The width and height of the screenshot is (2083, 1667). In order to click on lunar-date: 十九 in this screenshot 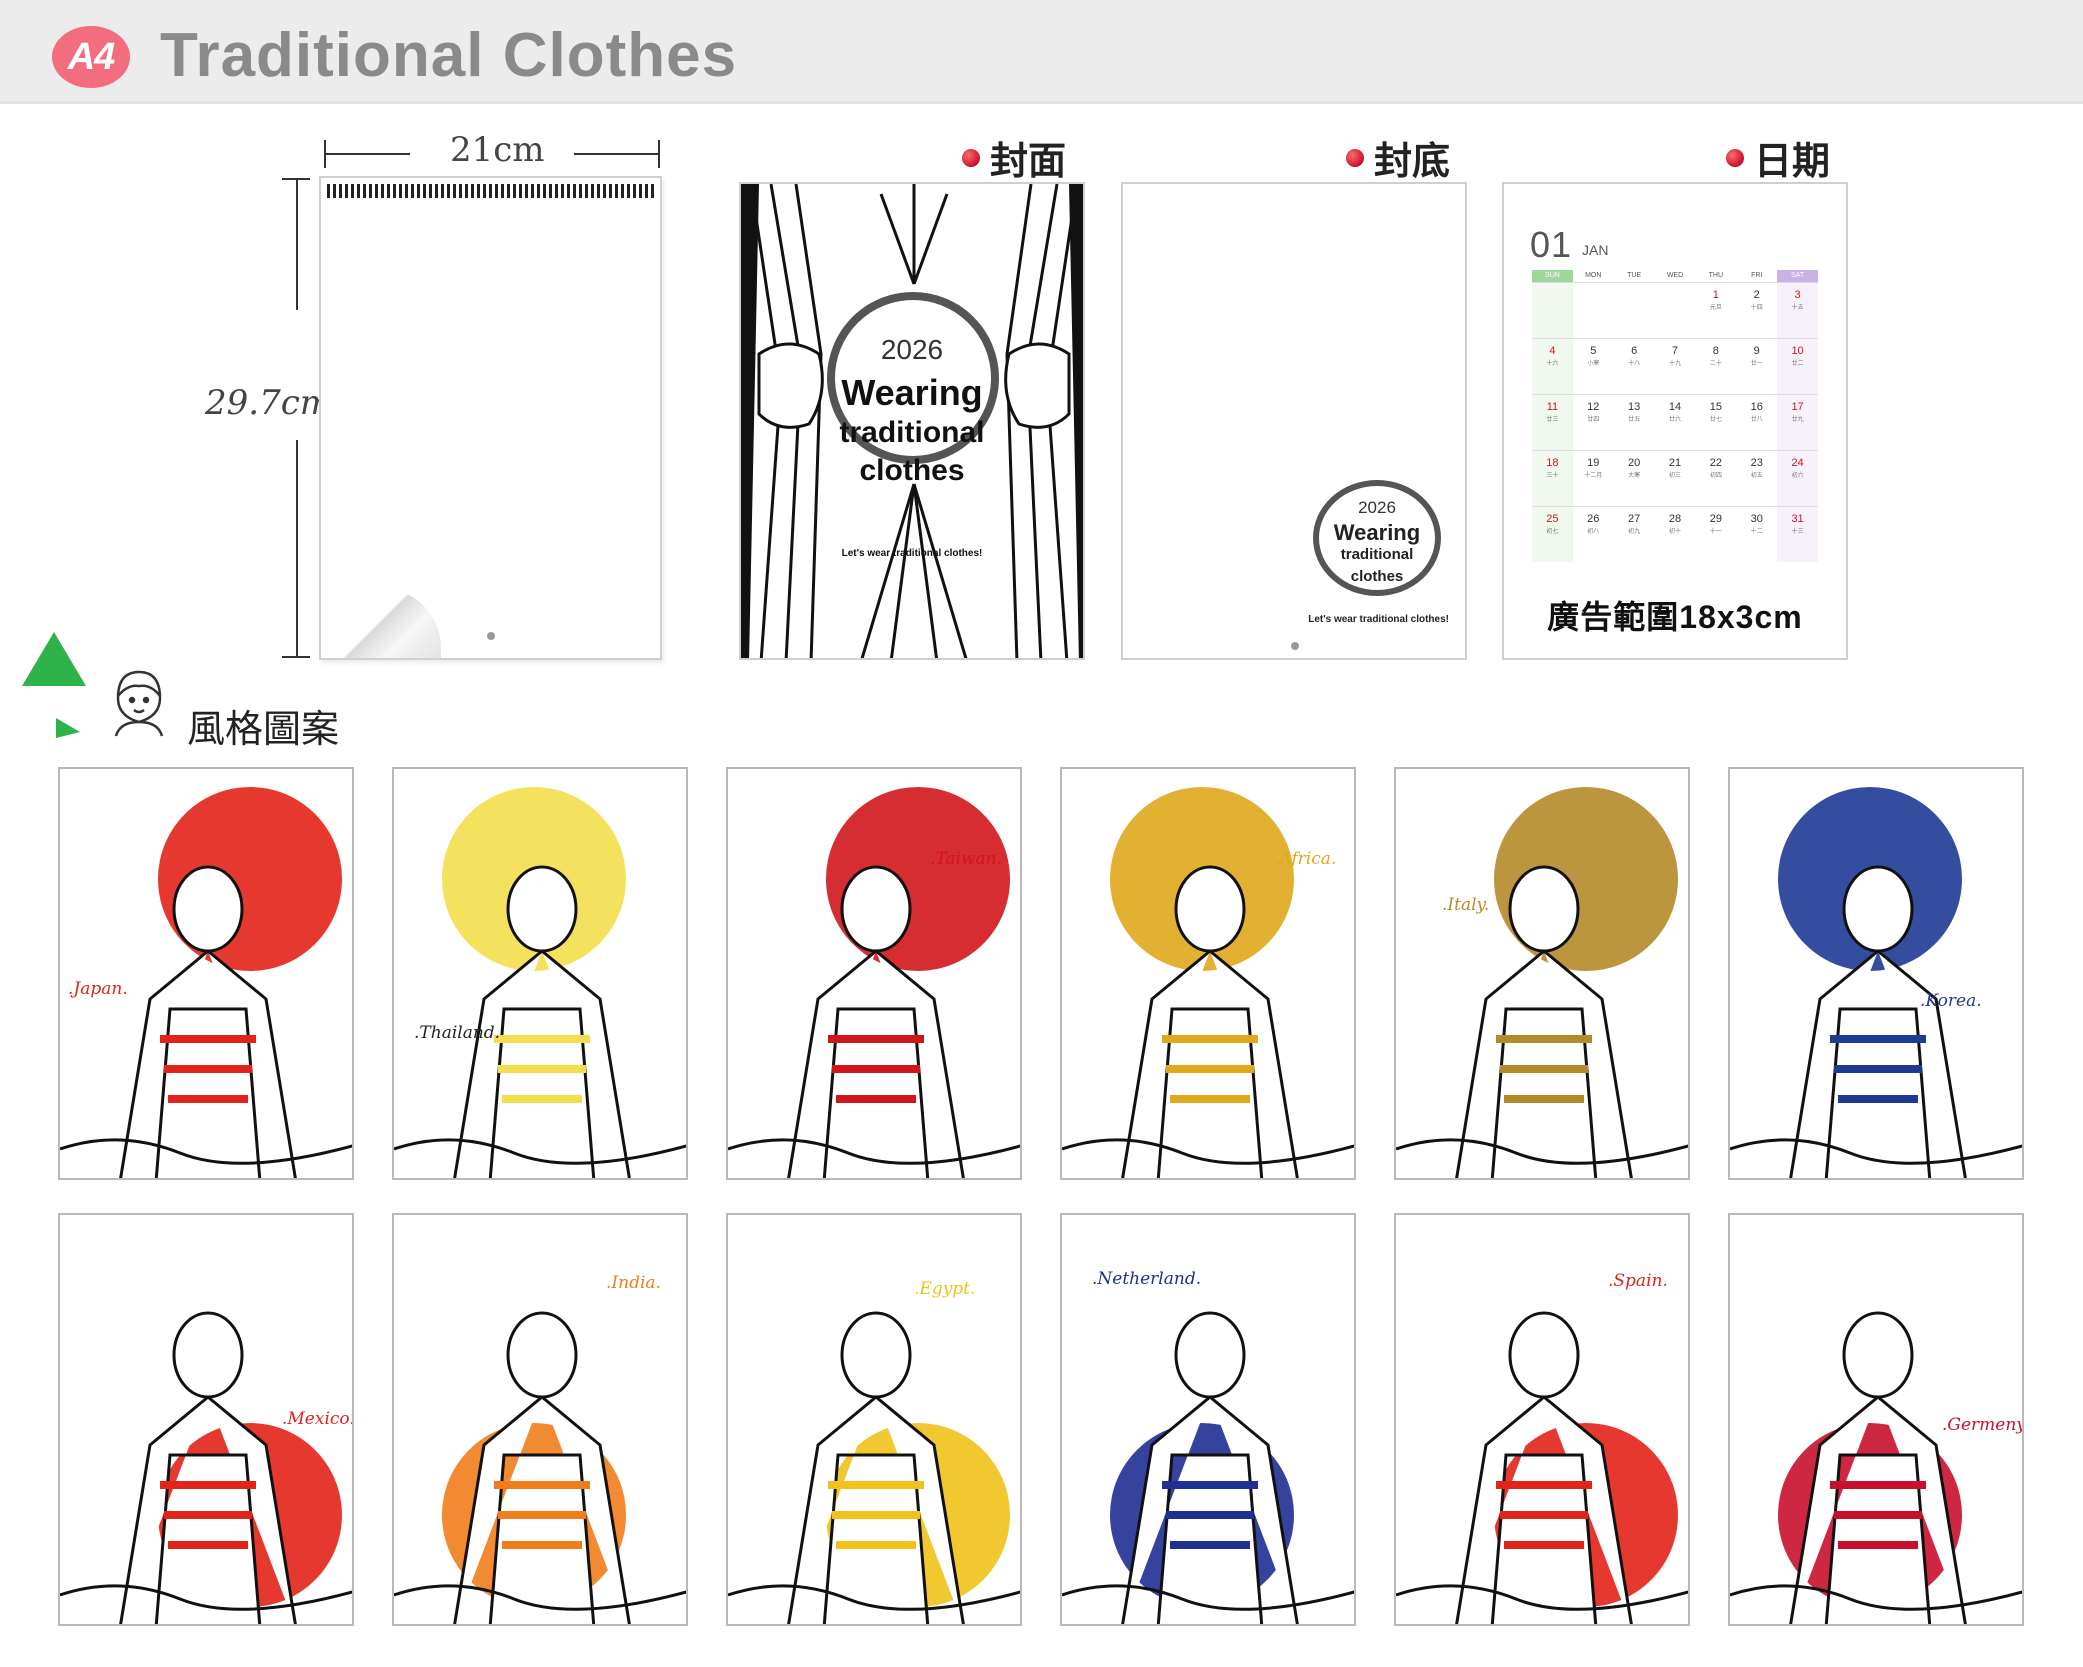, I will do `click(1674, 364)`.